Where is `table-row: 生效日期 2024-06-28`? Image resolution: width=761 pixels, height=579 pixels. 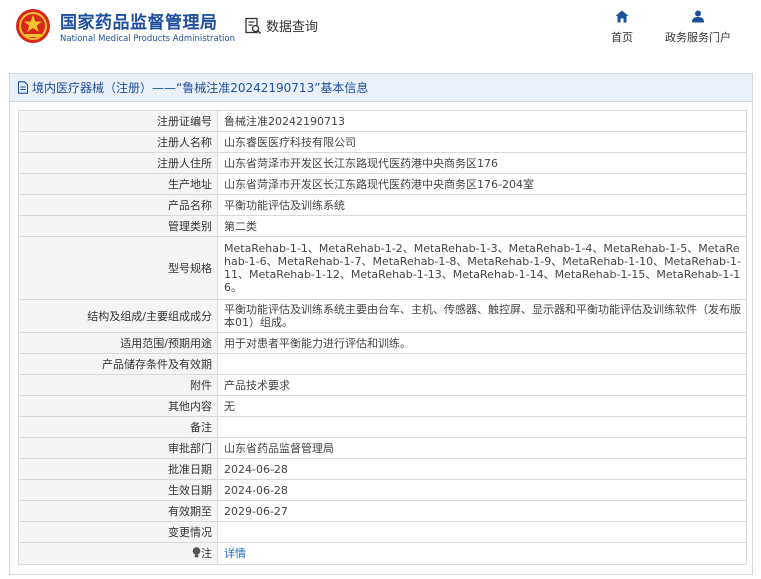
table-row: 生效日期 2024-06-28 is located at coordinates (382, 490).